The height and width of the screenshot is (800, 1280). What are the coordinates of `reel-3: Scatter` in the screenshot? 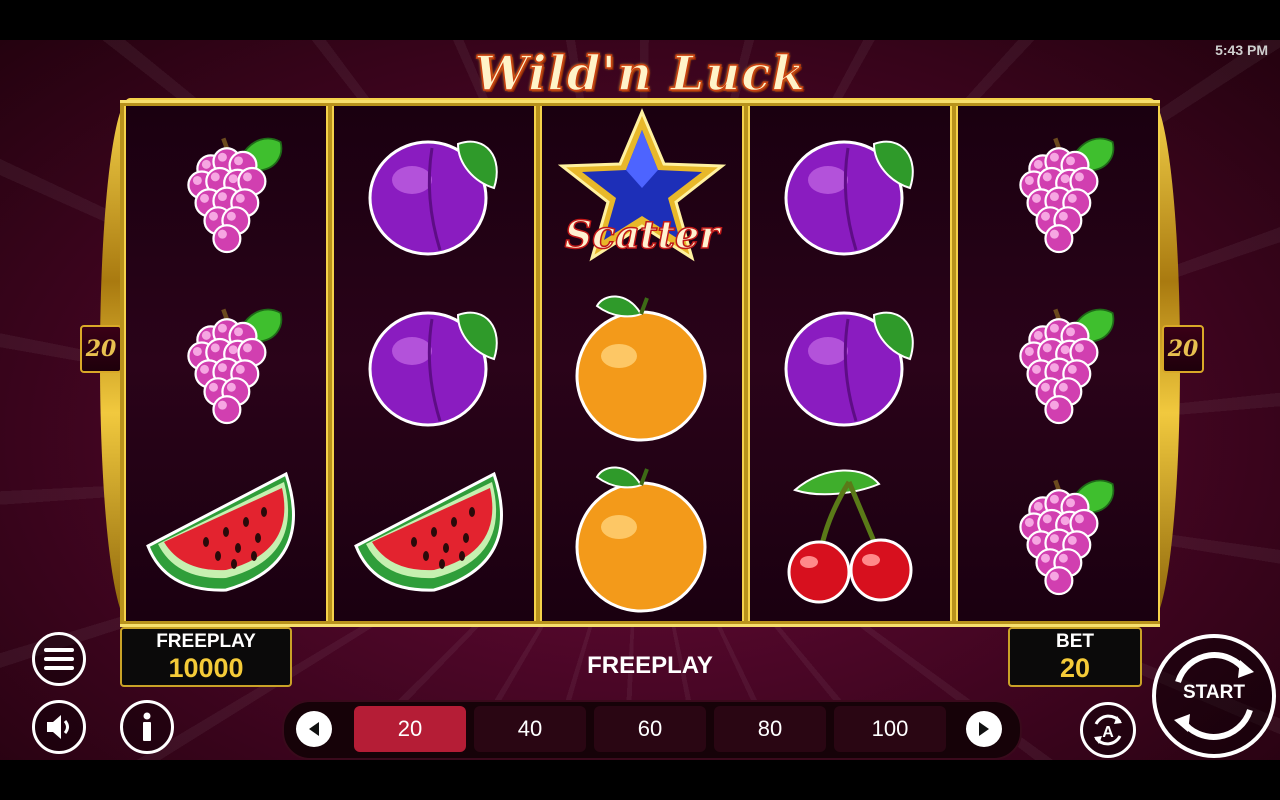 It's located at (642, 363).